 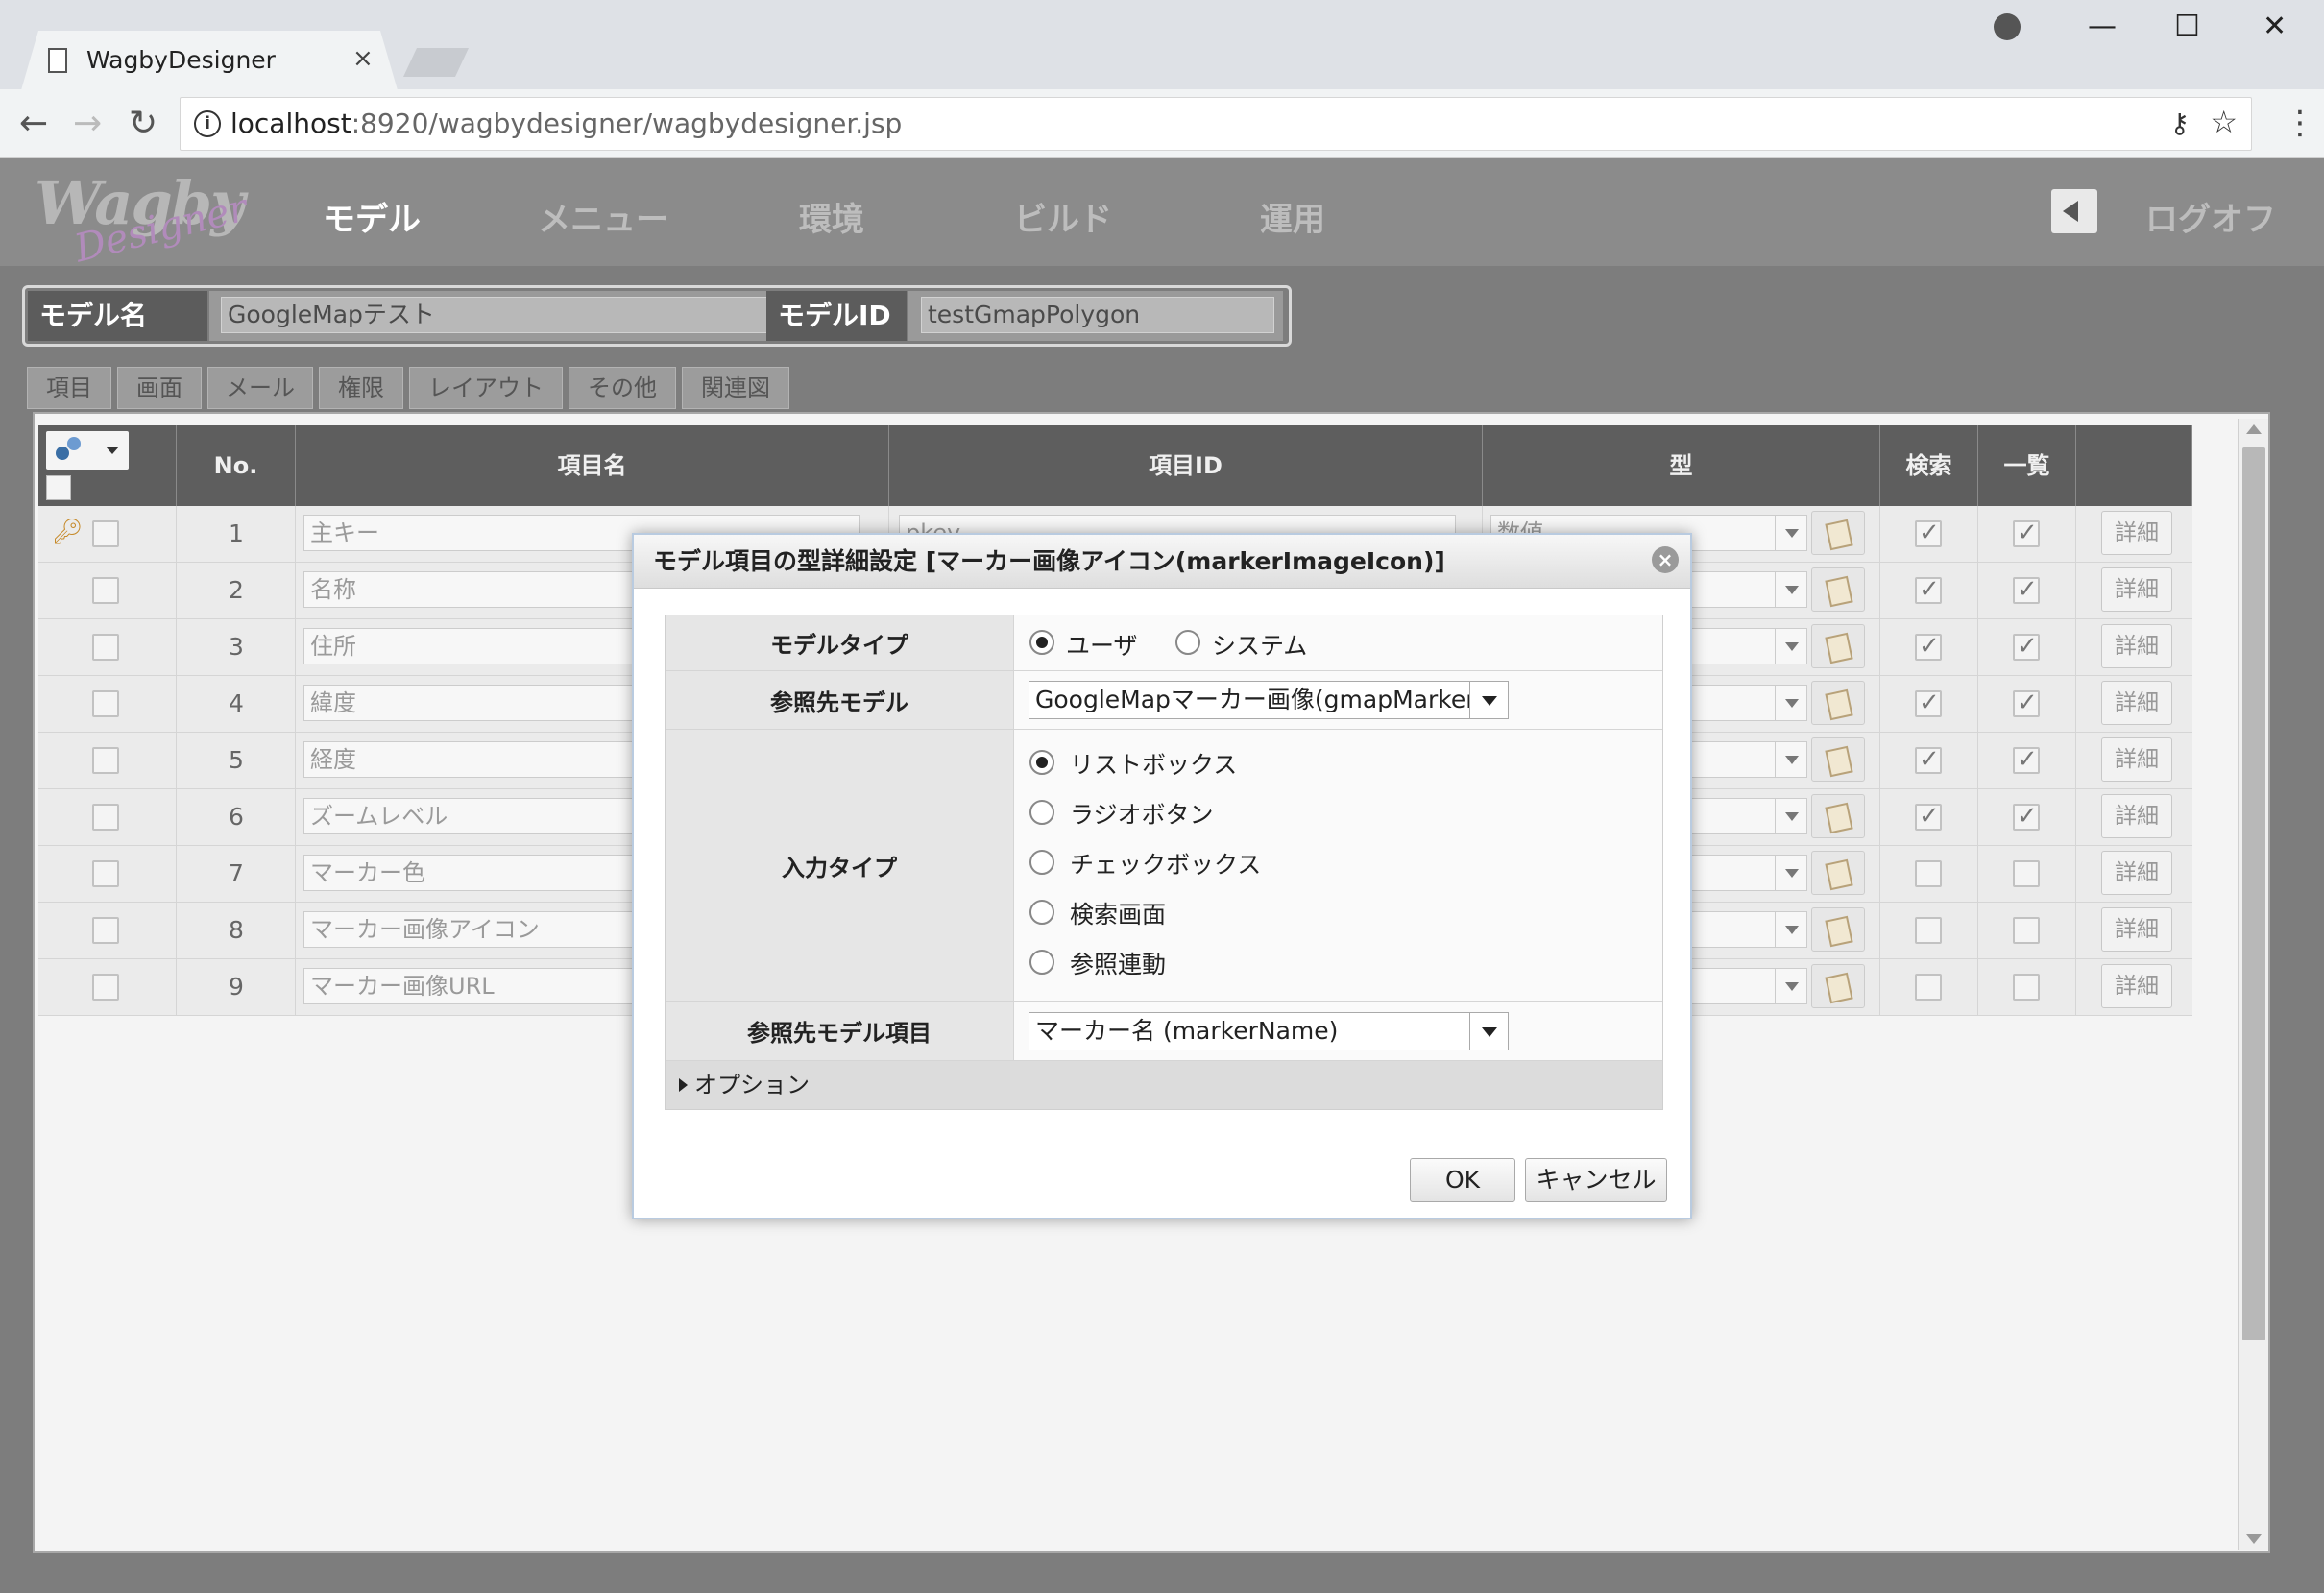 What do you see at coordinates (1596, 1180) in the screenshot?
I see `cancel-button: キャンセル` at bounding box center [1596, 1180].